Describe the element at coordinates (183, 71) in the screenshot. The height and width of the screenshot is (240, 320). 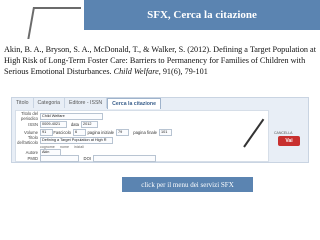
I see `citation-tail: , 91(6), 79-101` at that location.